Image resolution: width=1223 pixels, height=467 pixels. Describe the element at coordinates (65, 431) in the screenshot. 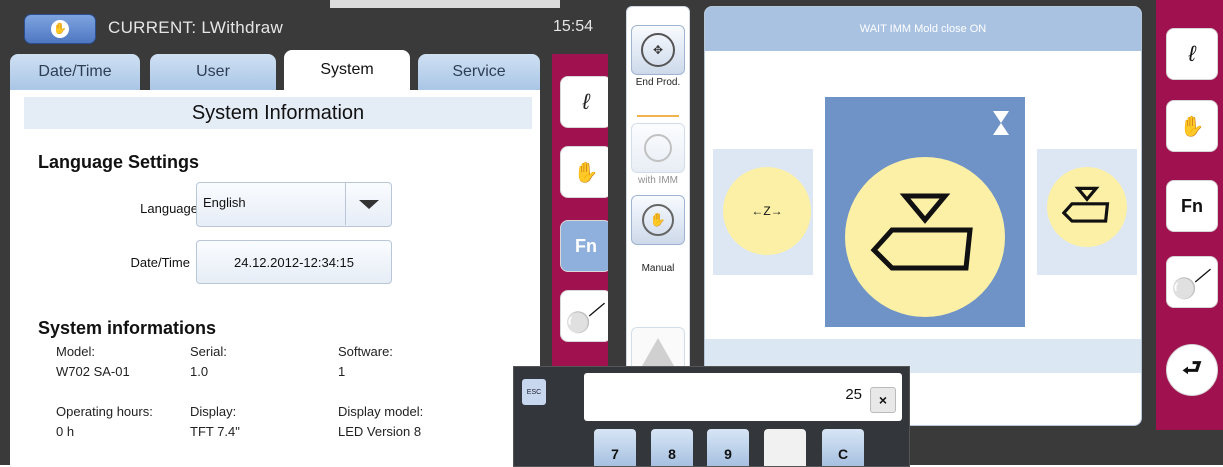

I see `operating-hours-value: 0 h` at that location.